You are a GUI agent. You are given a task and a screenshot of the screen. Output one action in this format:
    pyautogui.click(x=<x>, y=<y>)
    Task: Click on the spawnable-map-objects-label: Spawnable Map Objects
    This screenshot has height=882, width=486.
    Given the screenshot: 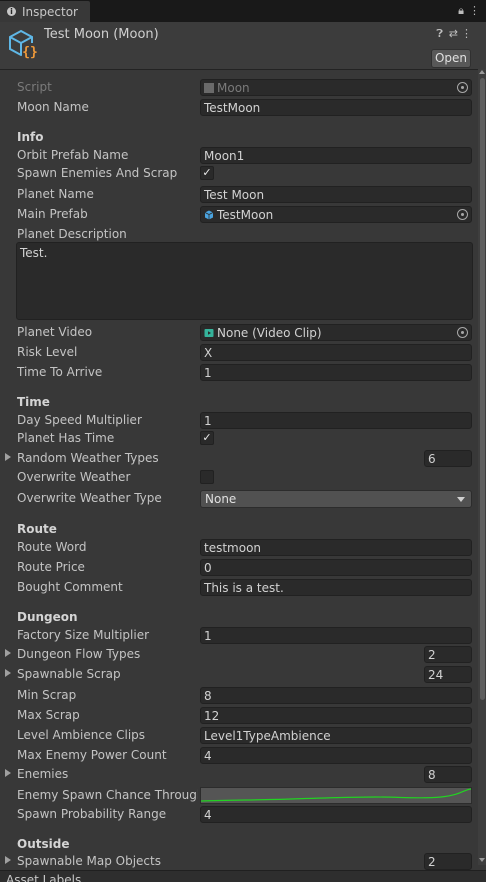 What is the action you would take?
    pyautogui.click(x=89, y=861)
    